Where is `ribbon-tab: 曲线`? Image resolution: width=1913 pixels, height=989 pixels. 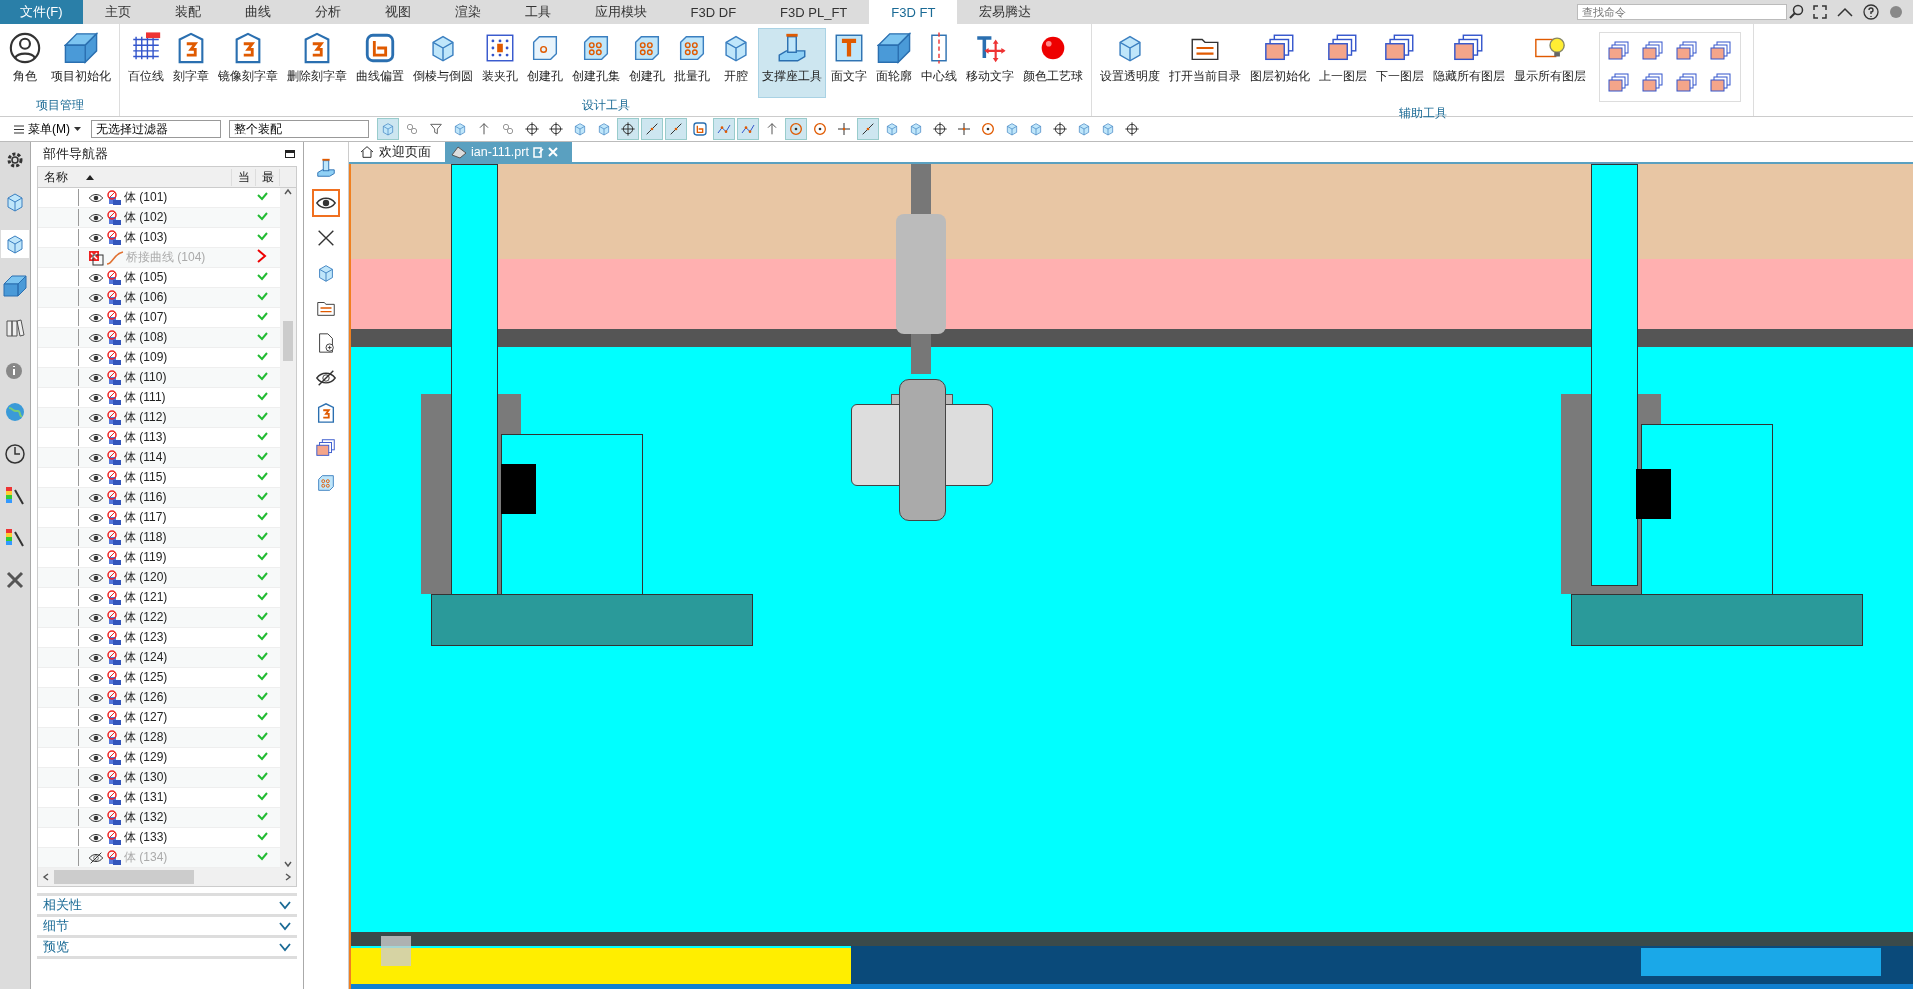 ribbon-tab: 曲线 is located at coordinates (257, 12).